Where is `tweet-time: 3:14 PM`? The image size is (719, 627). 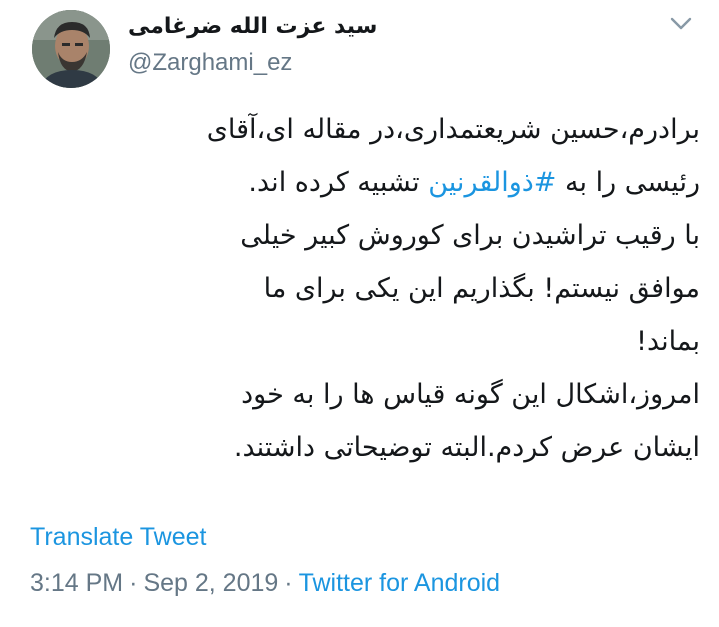
tweet-time: 3:14 PM is located at coordinates (76, 583).